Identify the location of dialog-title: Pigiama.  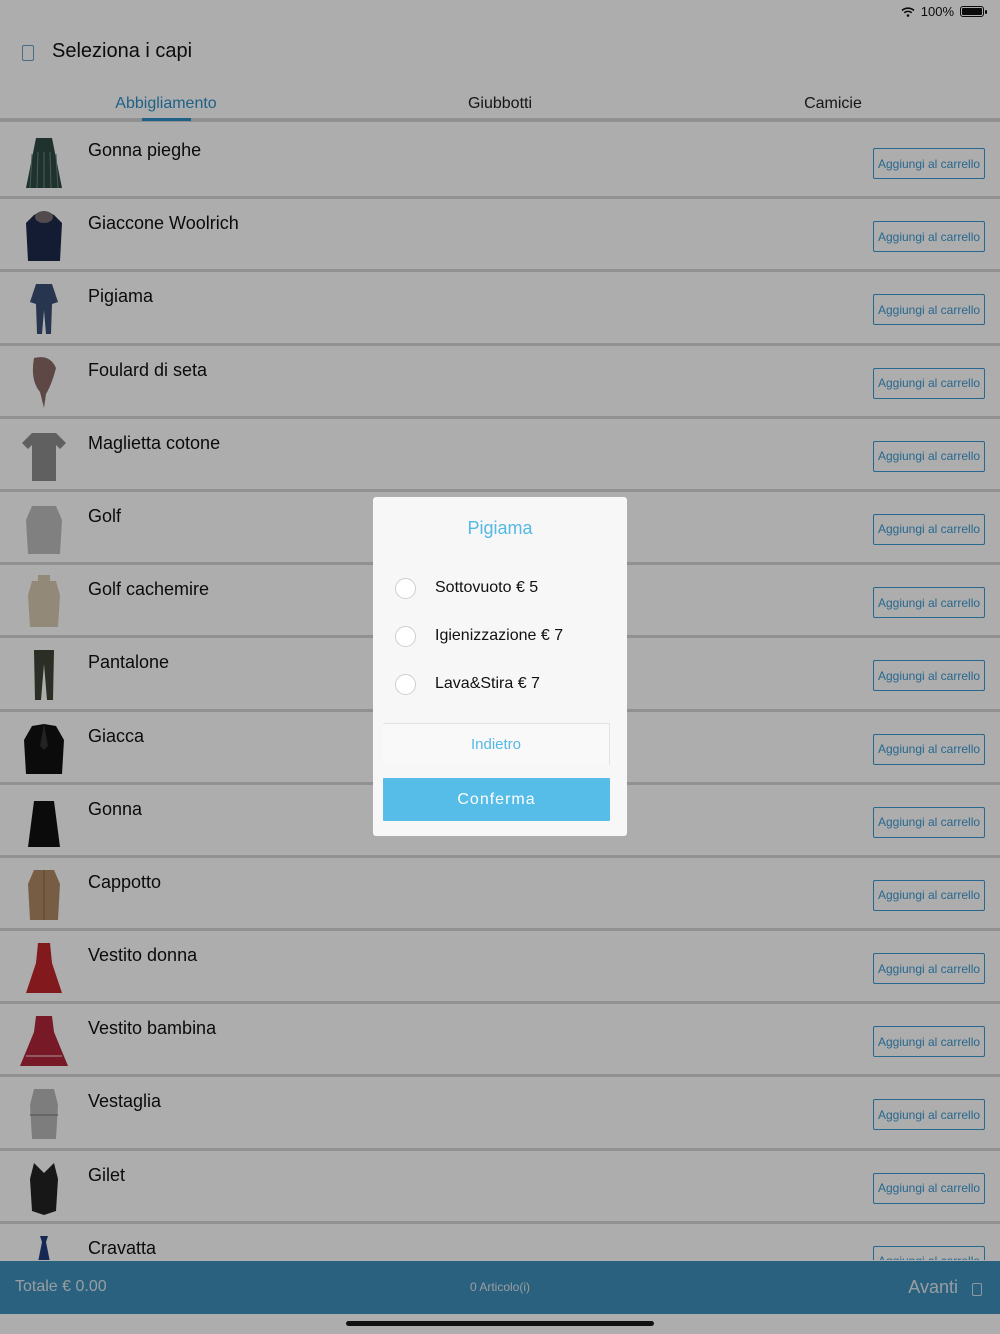
(500, 528).